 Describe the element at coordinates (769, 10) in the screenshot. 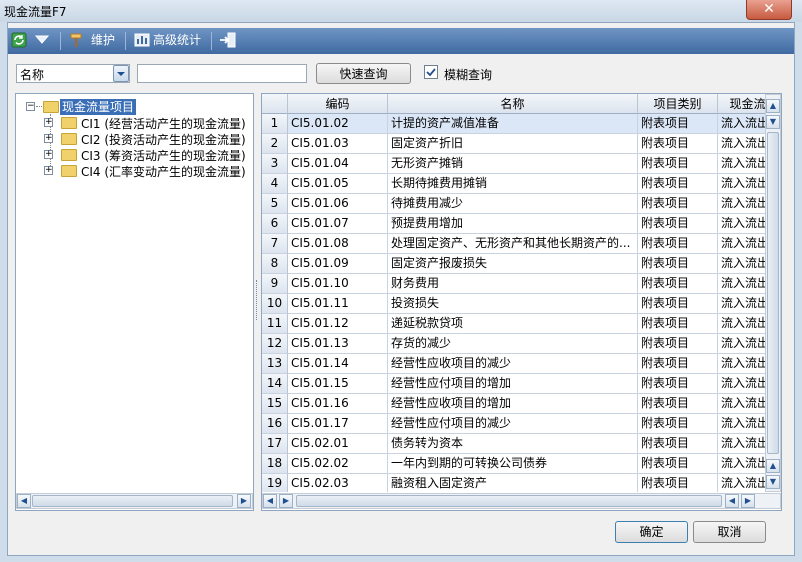

I see `close-button: ✕` at that location.